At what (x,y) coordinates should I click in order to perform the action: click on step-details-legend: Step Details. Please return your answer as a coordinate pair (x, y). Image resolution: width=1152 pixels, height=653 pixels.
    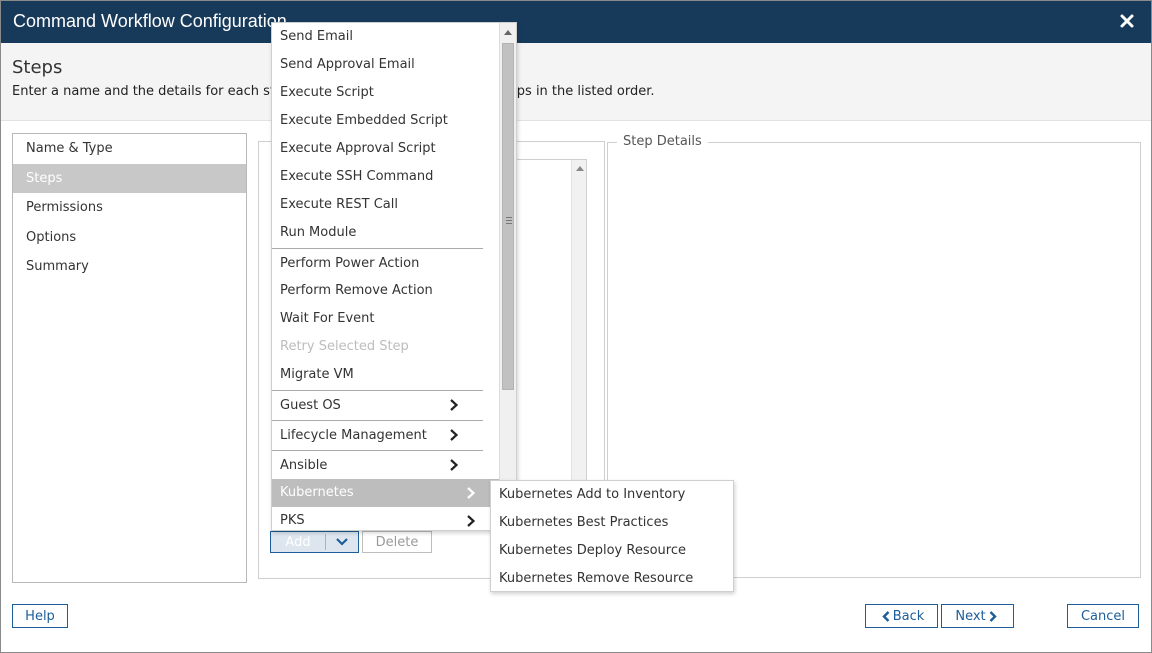
    Looking at the image, I should click on (662, 141).